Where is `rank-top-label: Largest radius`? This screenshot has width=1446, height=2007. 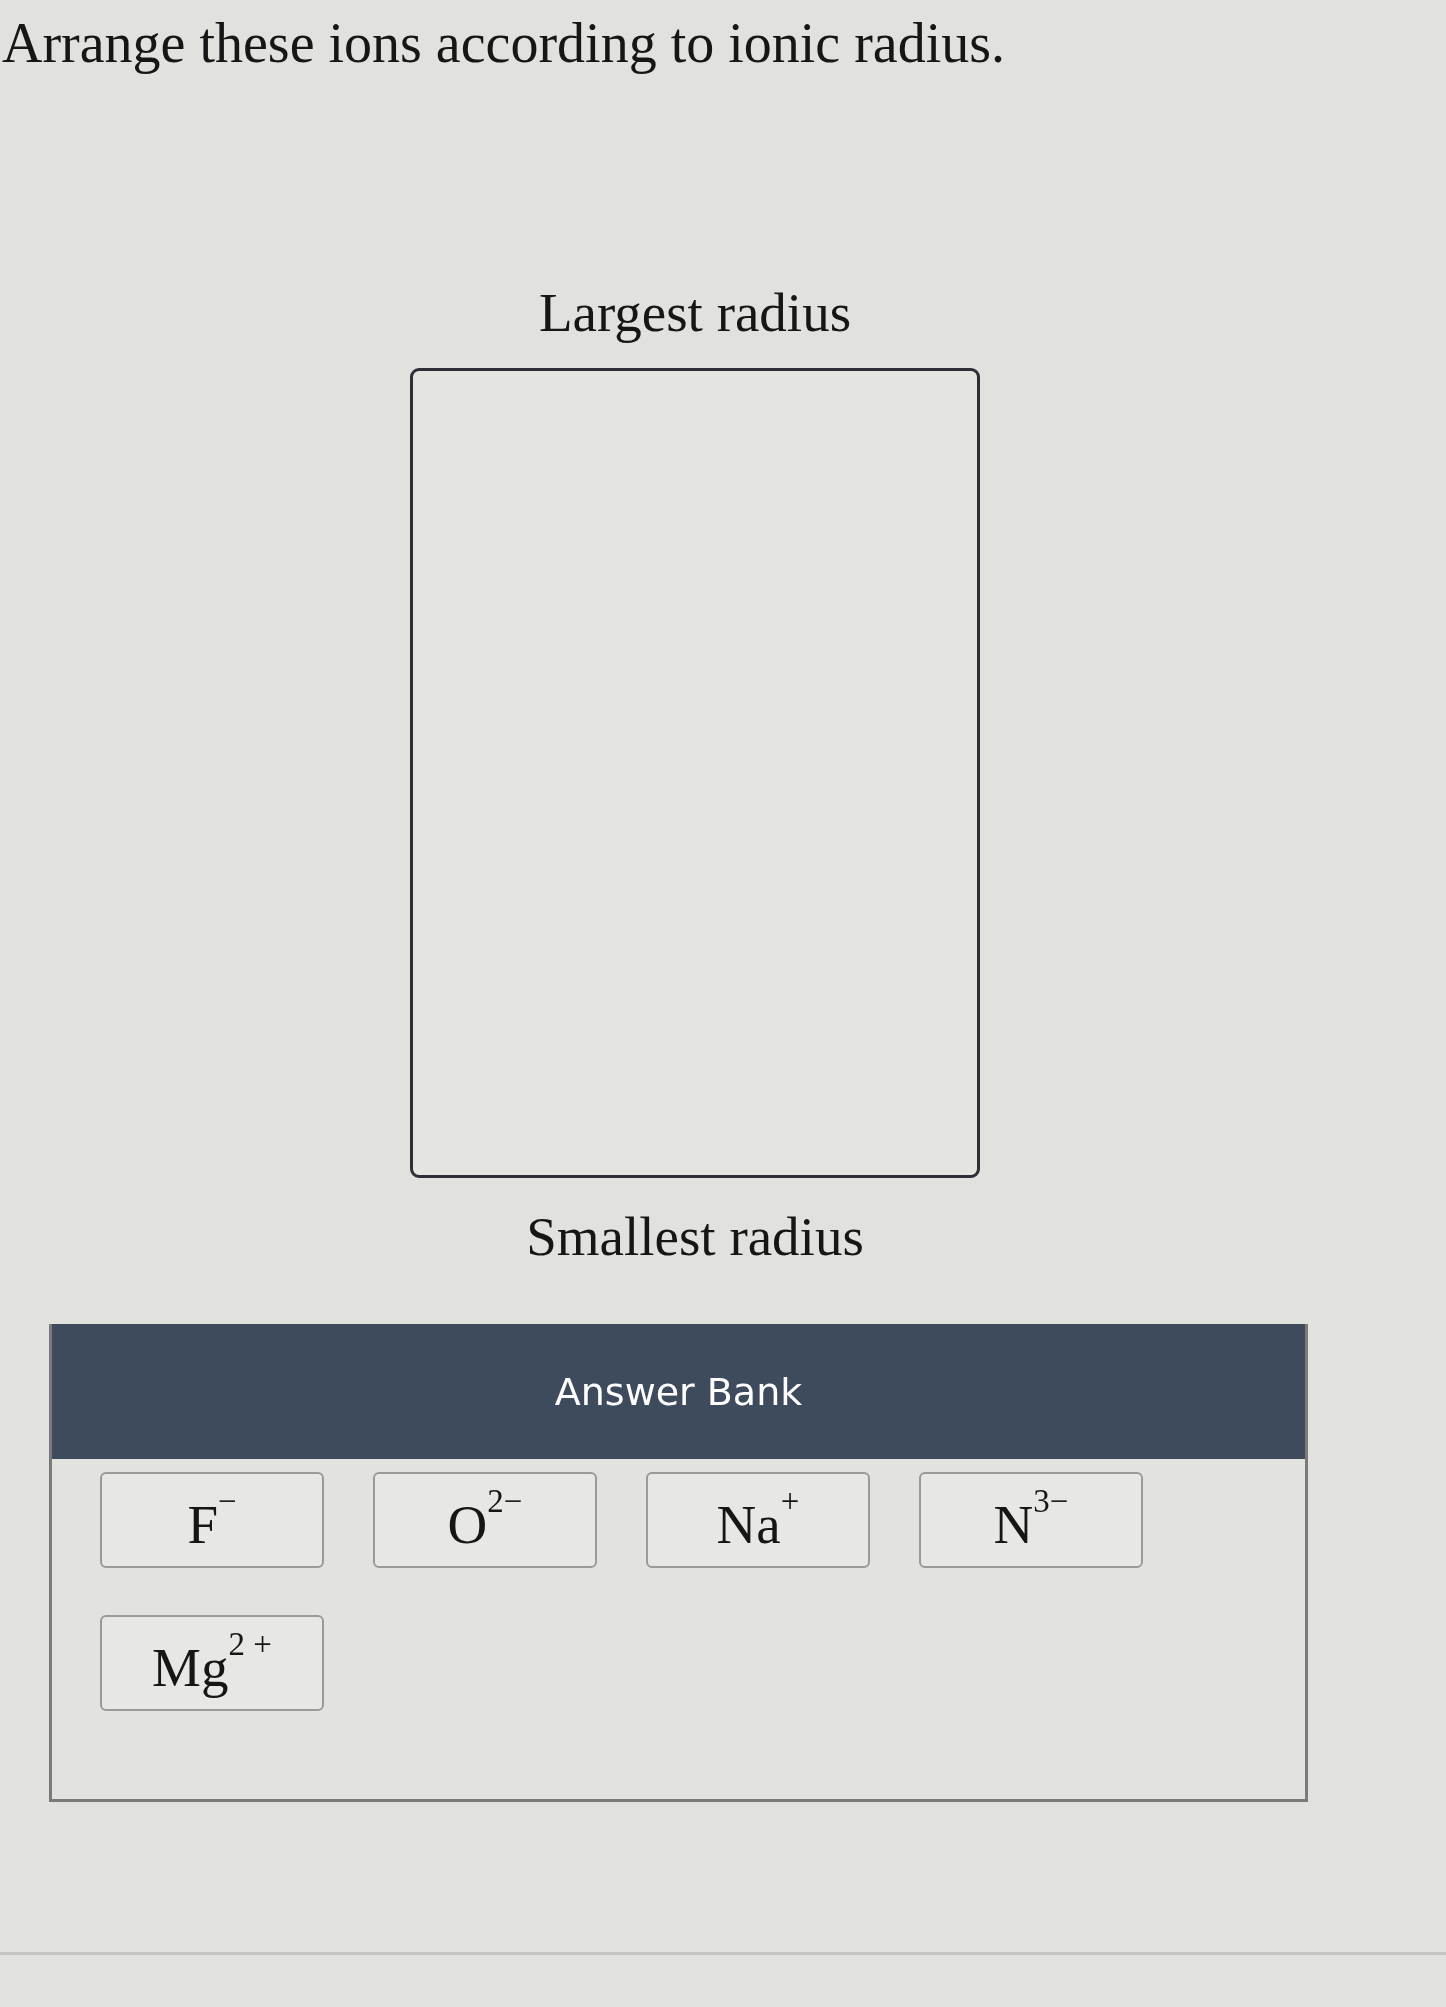
rank-top-label: Largest radius is located at coordinates (695, 313).